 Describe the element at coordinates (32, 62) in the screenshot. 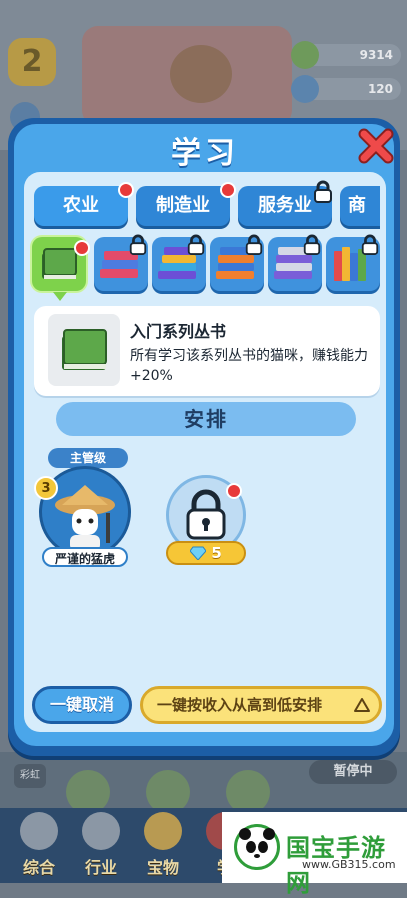

I see `player-level-badge: 2` at that location.